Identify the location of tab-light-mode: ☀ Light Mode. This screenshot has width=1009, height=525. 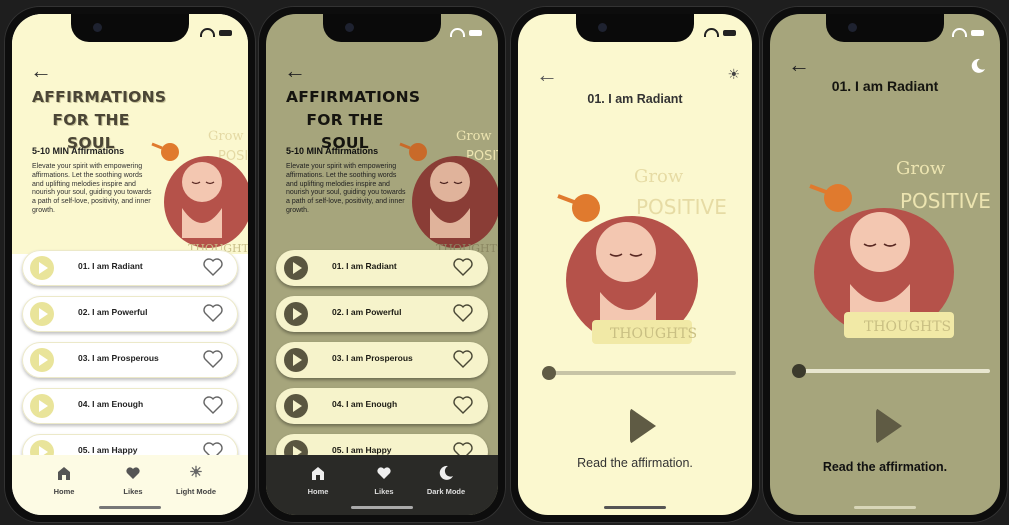
(196, 481).